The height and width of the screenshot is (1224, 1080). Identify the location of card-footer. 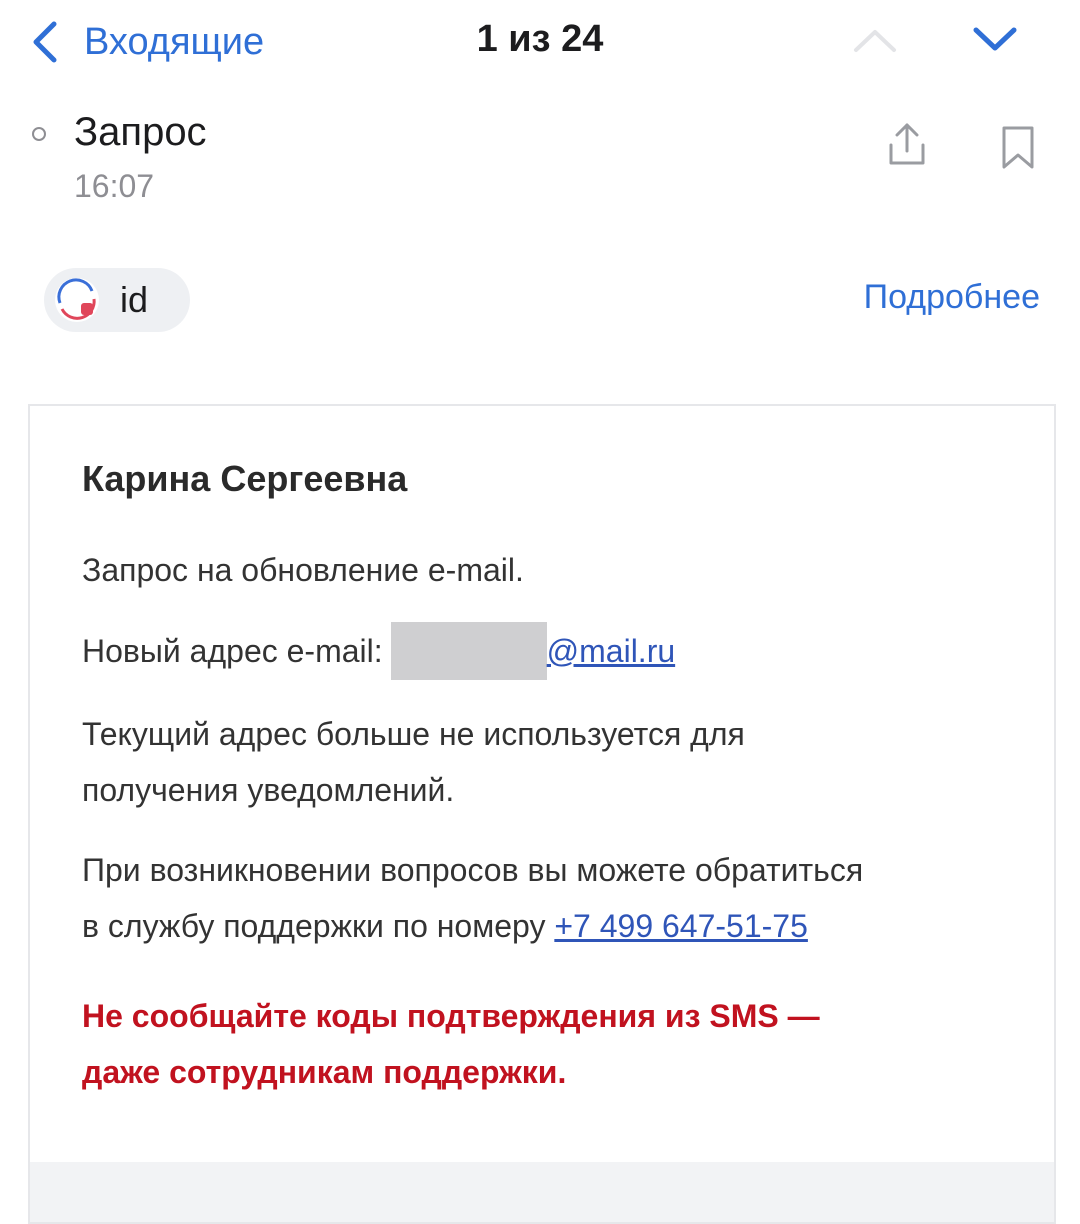
(542, 1192).